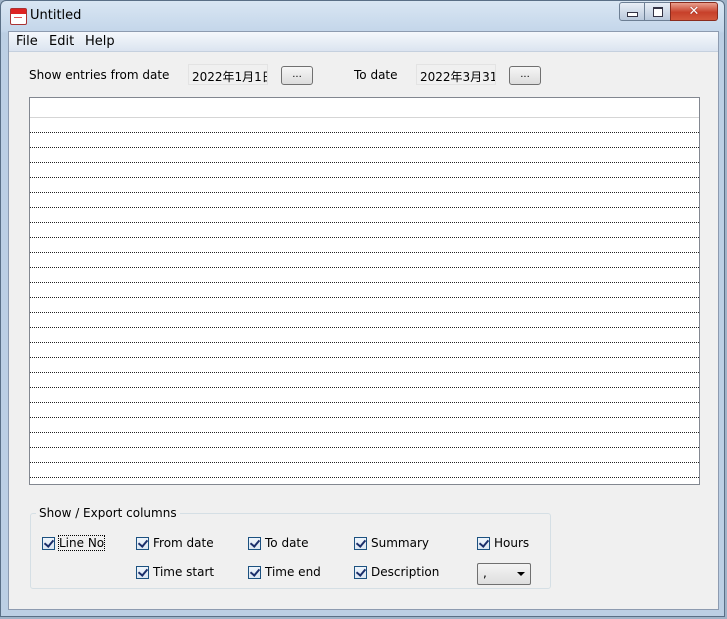 The height and width of the screenshot is (619, 727). I want to click on checkbox-summary: Summary, so click(391, 543).